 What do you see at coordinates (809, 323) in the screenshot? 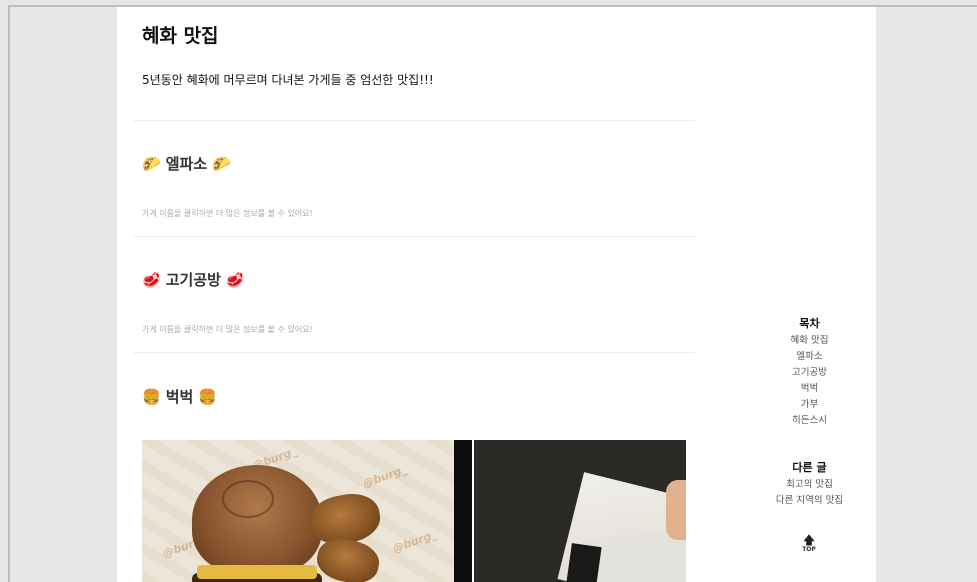
I see `toc-title: 목차` at bounding box center [809, 323].